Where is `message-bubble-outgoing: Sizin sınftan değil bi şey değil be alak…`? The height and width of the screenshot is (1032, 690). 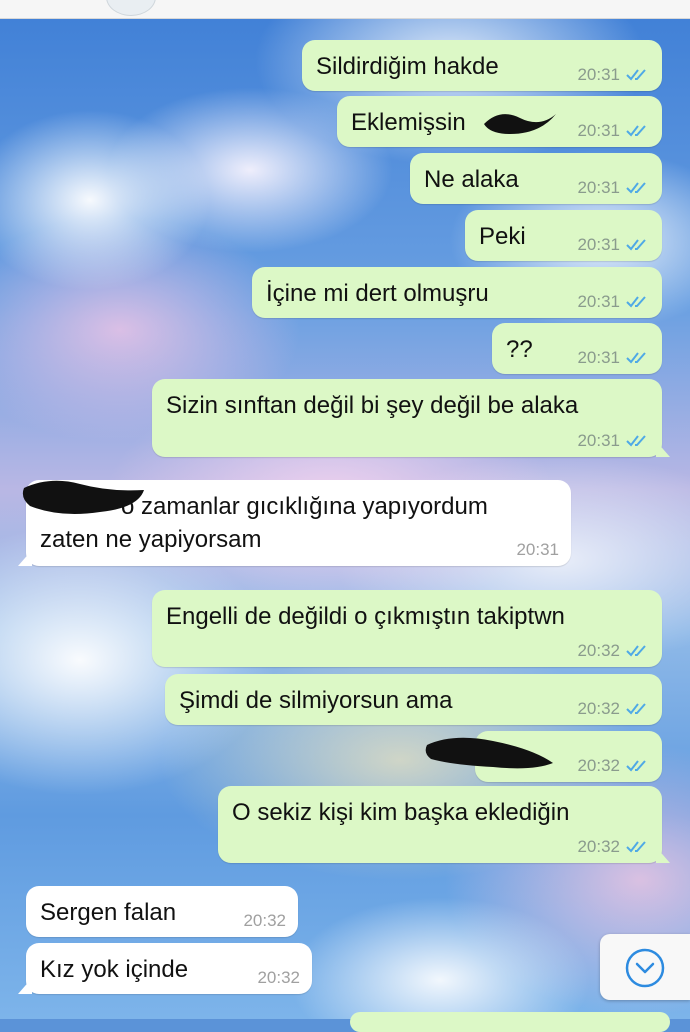 message-bubble-outgoing: Sizin sınftan değil bi şey değil be alak… is located at coordinates (411, 418).